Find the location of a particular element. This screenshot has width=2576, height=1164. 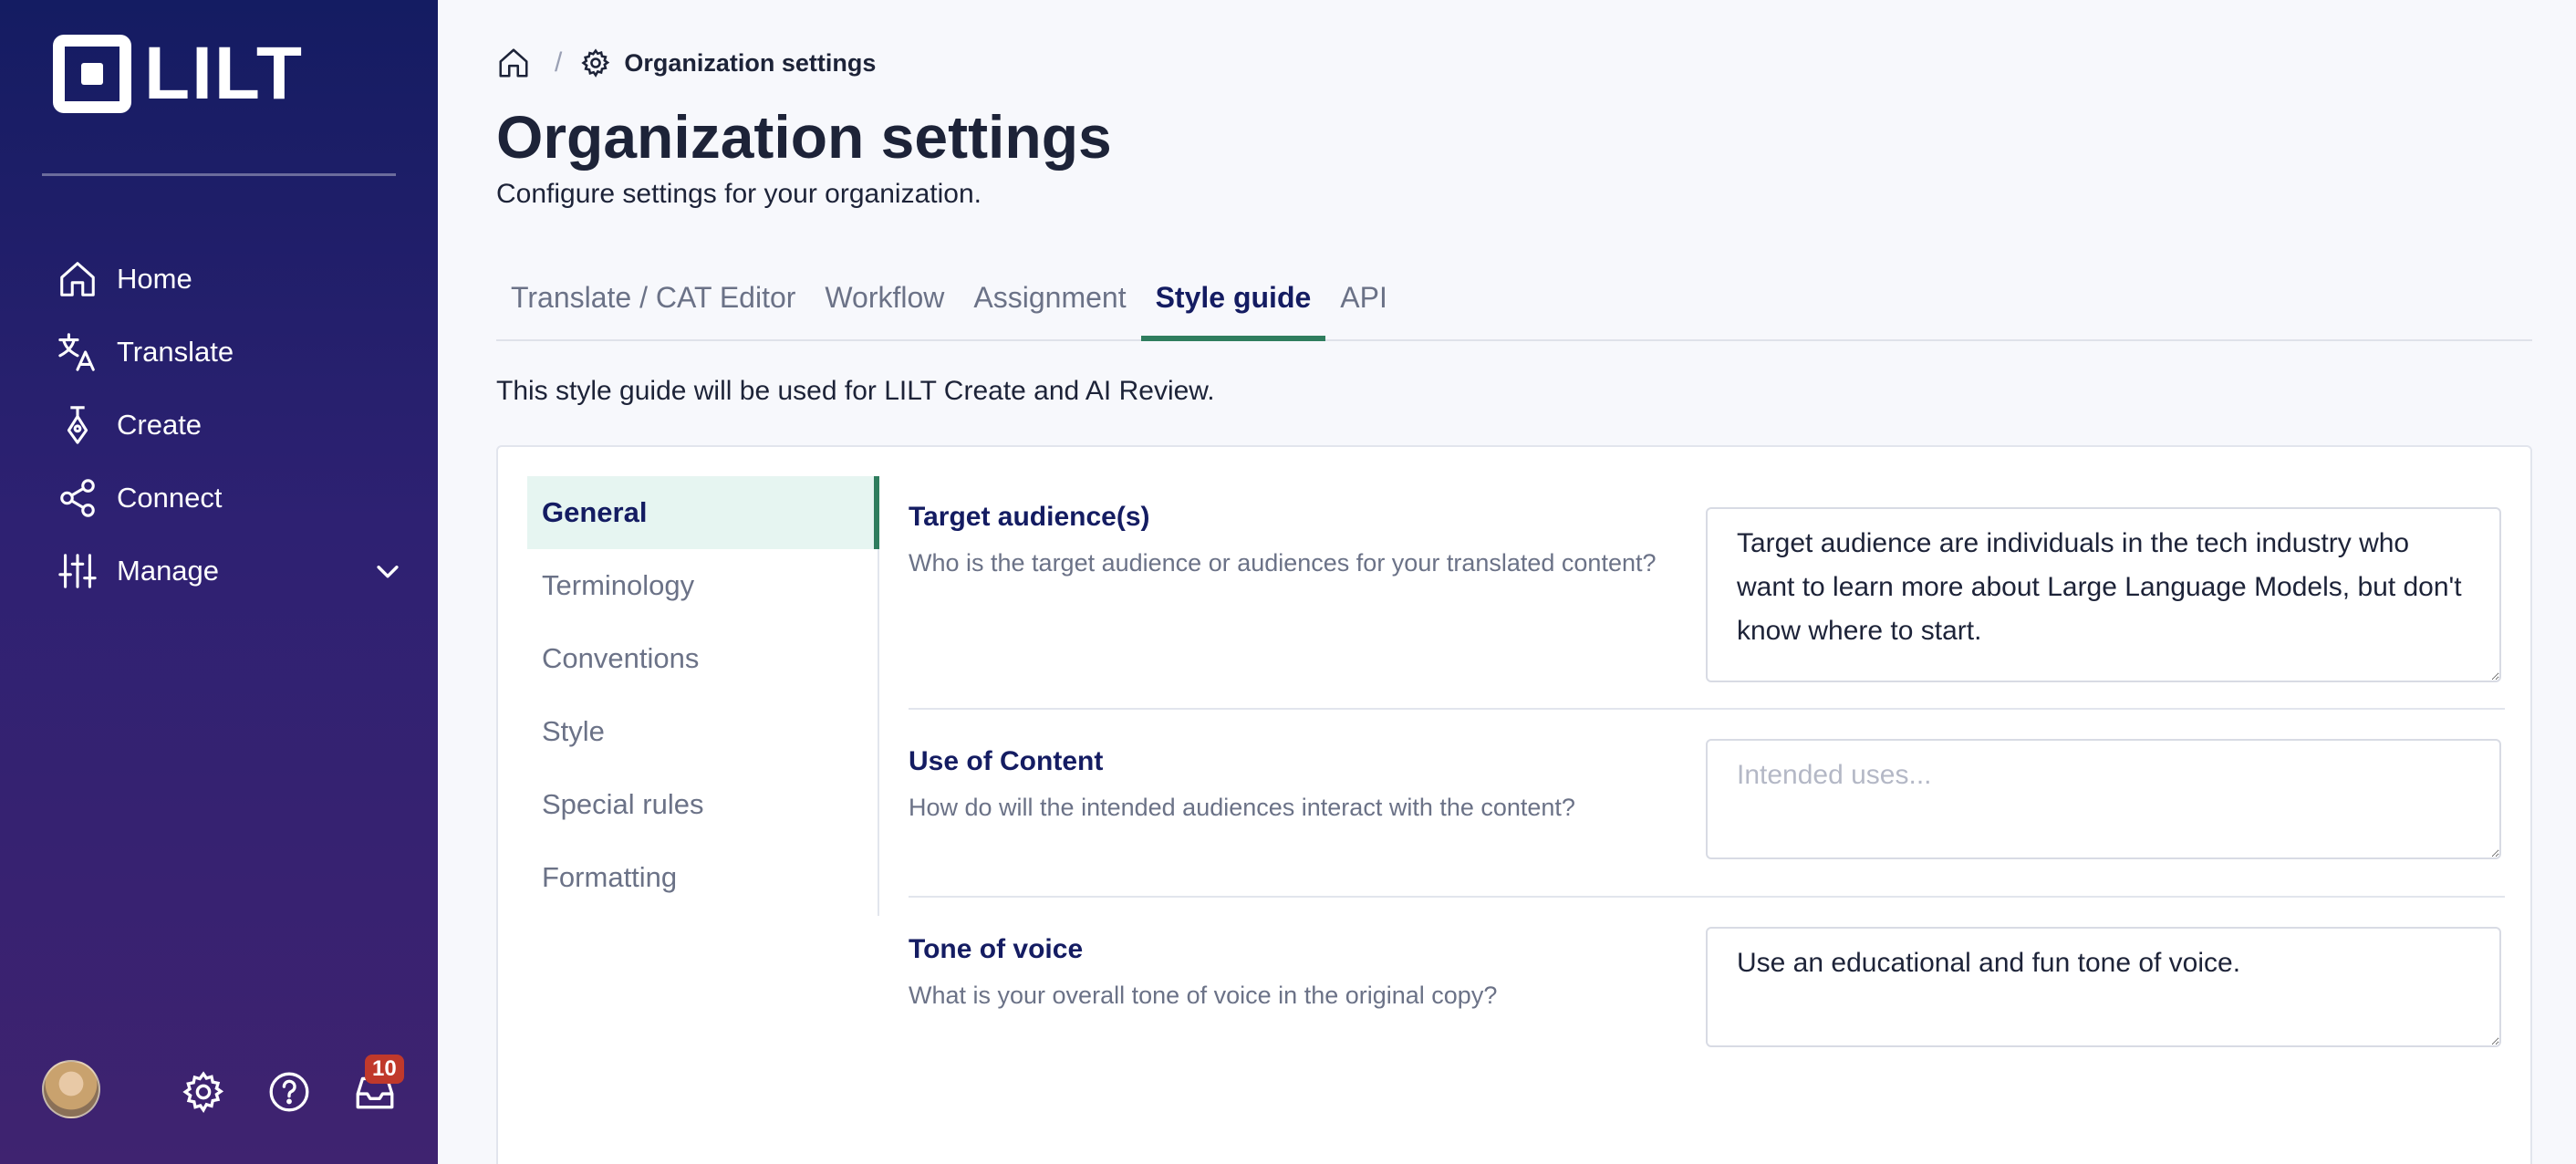

translate-icon is located at coordinates (76, 352).